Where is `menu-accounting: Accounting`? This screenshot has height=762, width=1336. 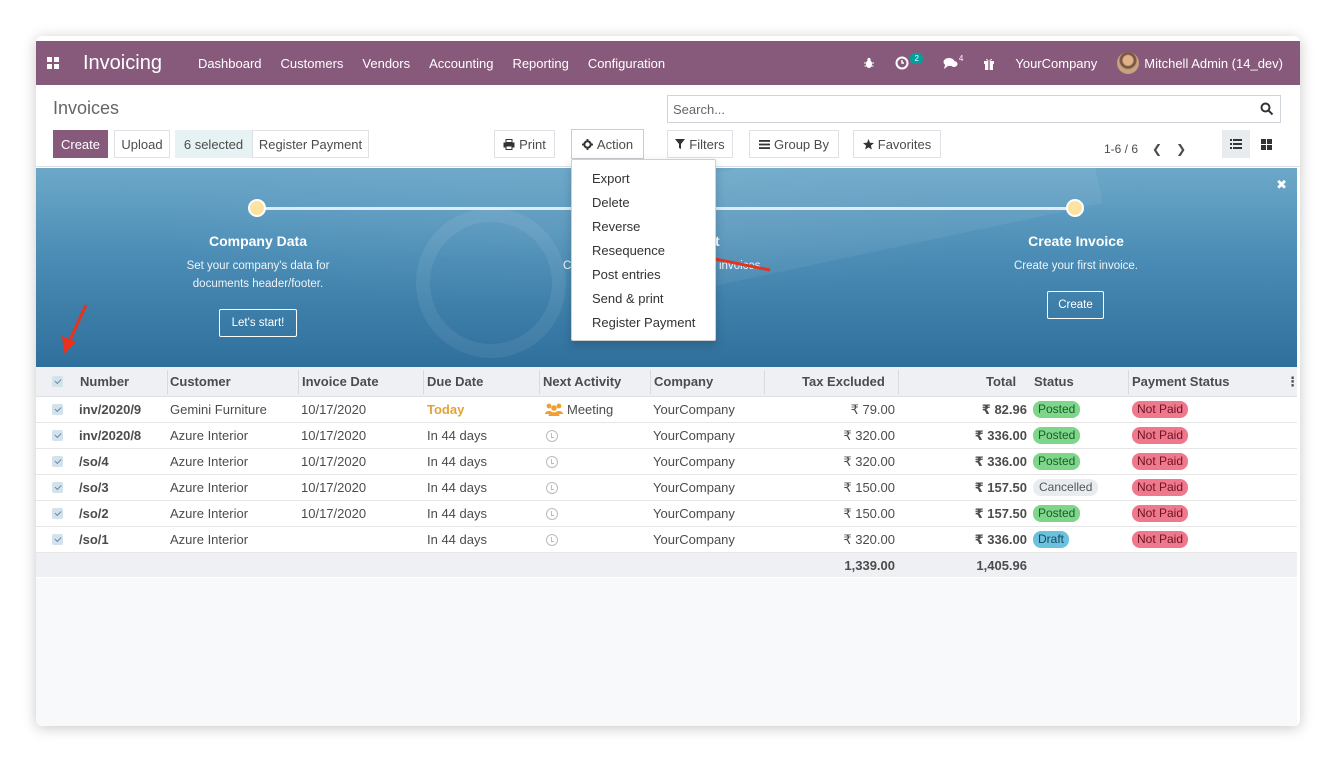
menu-accounting: Accounting is located at coordinates (461, 63).